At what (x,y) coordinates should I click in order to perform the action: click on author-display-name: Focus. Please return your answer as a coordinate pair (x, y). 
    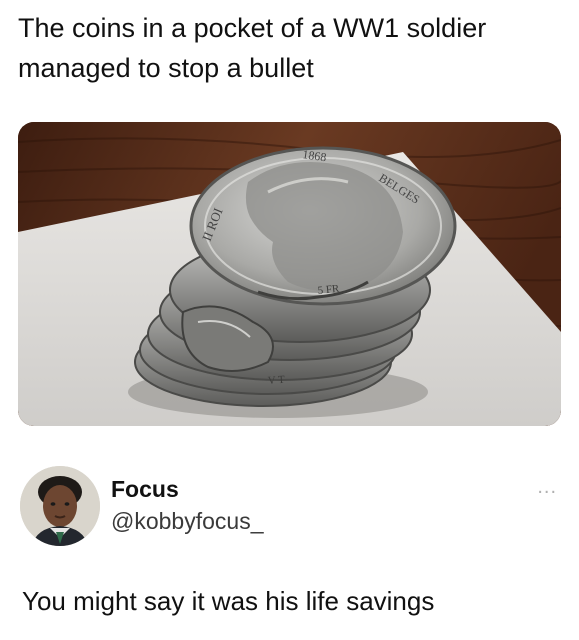
    Looking at the image, I should click on (145, 489).